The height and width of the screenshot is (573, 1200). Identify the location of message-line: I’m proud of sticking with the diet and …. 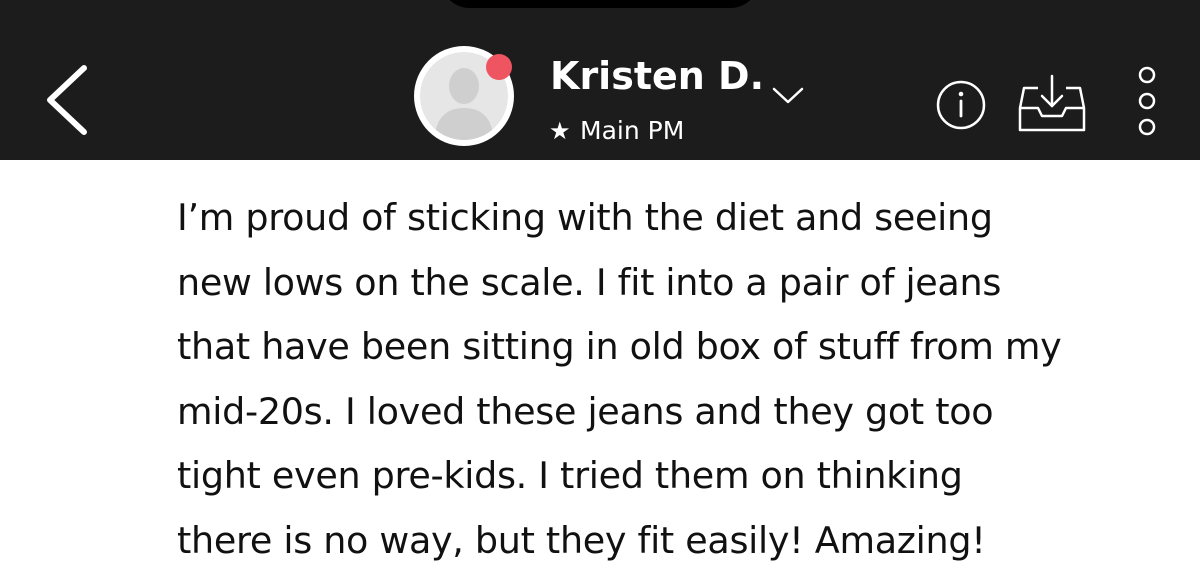
(585, 217).